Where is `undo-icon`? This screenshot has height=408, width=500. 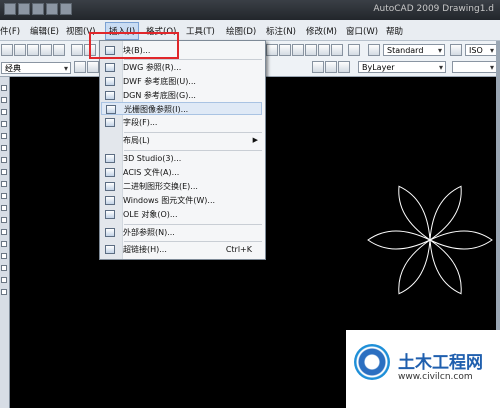 undo-icon is located at coordinates (66, 9).